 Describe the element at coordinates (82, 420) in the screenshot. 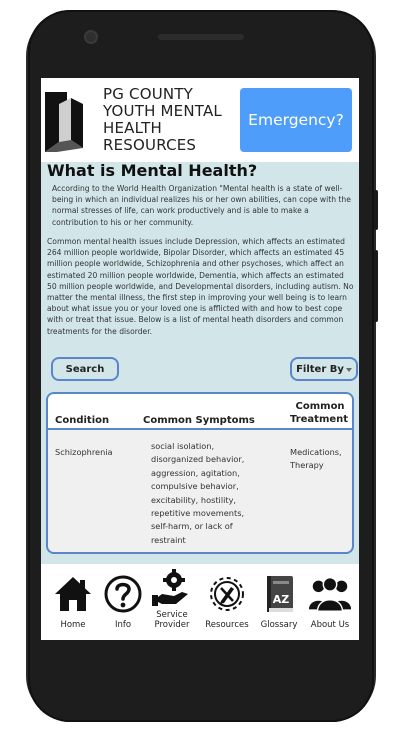

I see `header-condition: Condition` at that location.